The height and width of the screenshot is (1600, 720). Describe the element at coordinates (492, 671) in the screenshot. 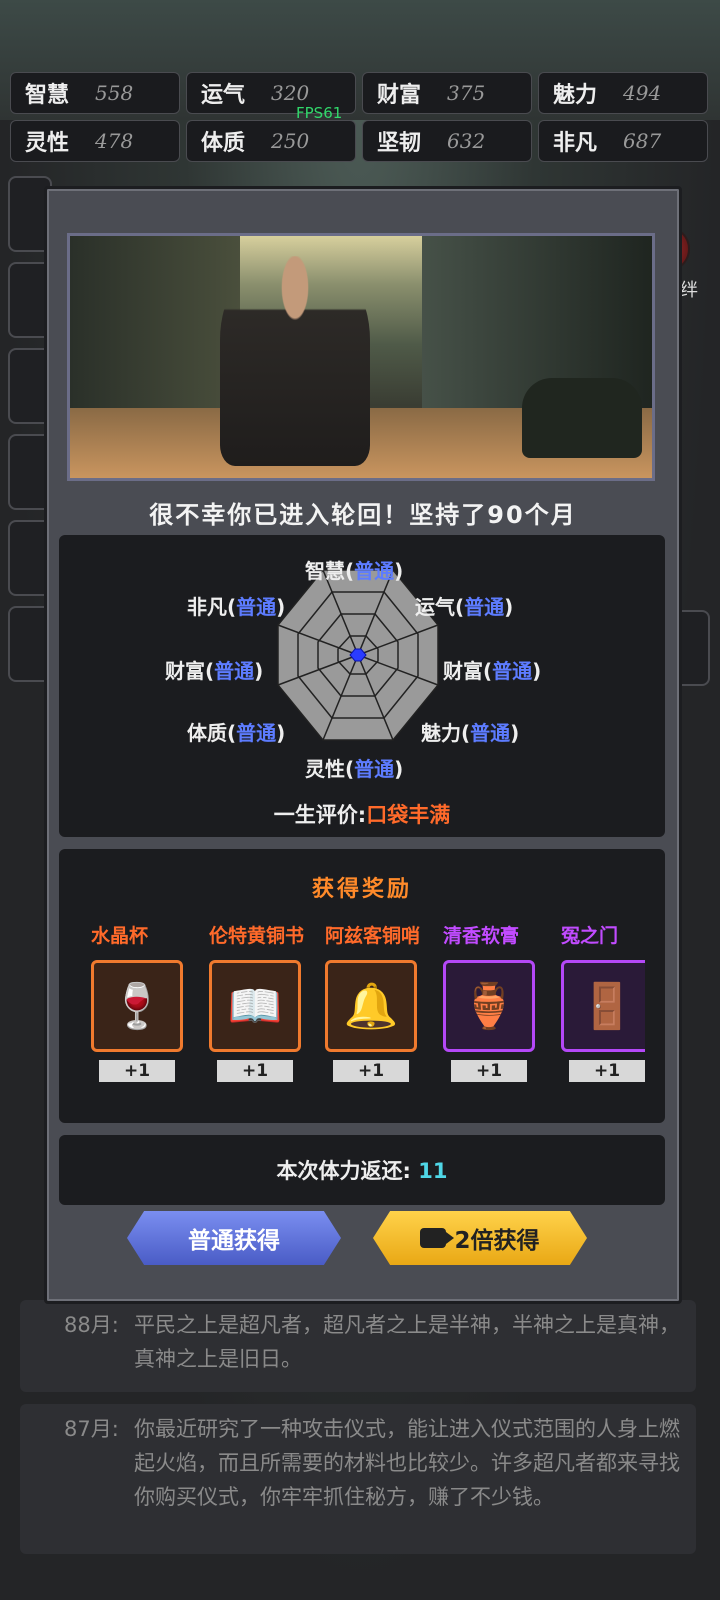

I see `radar-label-wealth-right: 财富(普通)` at that location.